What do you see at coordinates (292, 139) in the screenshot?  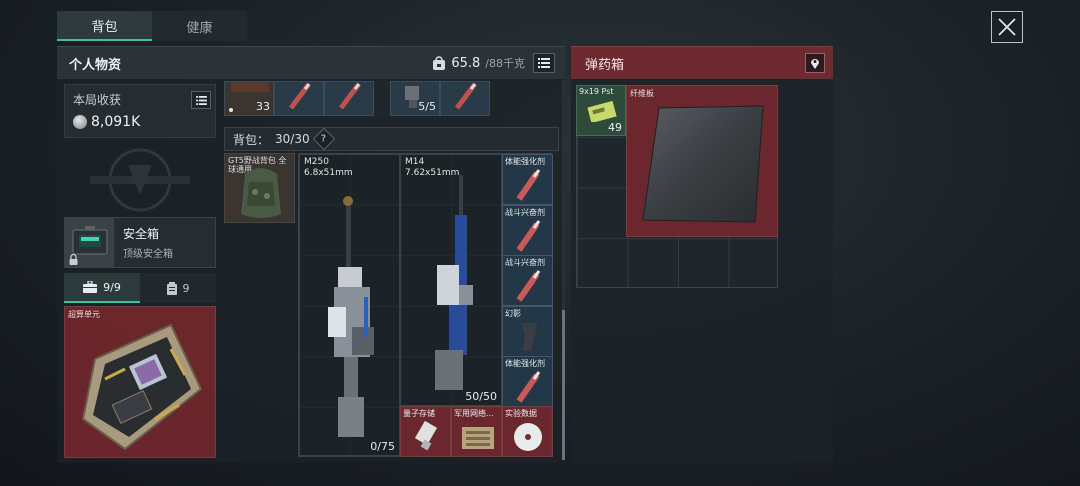 I see `backpack-capacity: 30/30` at bounding box center [292, 139].